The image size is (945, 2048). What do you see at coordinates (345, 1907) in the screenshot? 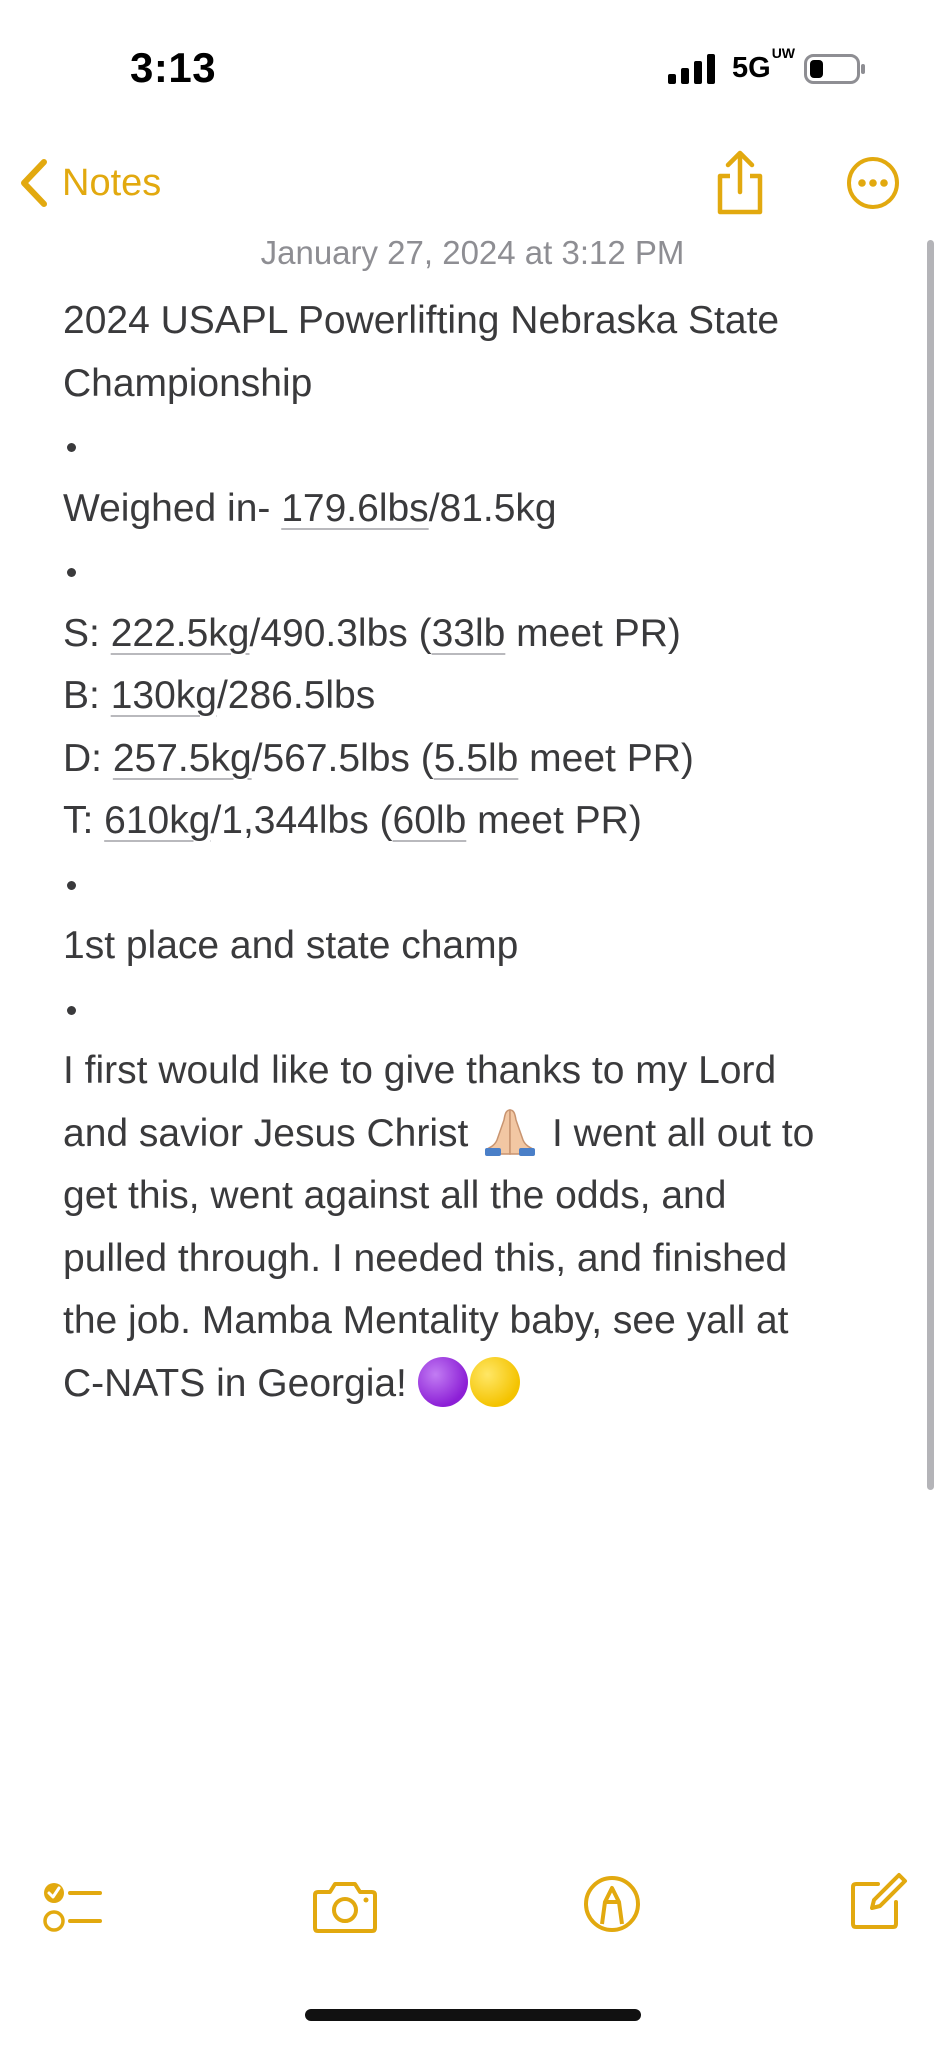
I see `camera-icon` at bounding box center [345, 1907].